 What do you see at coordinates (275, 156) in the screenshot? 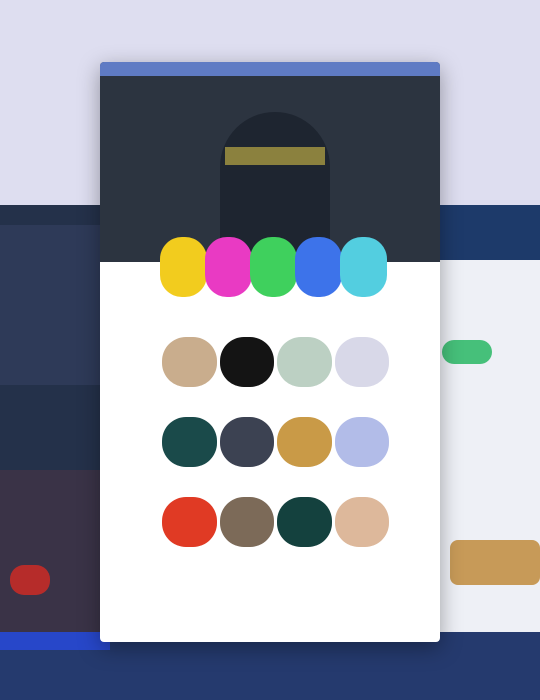
I see `hero-stripe` at bounding box center [275, 156].